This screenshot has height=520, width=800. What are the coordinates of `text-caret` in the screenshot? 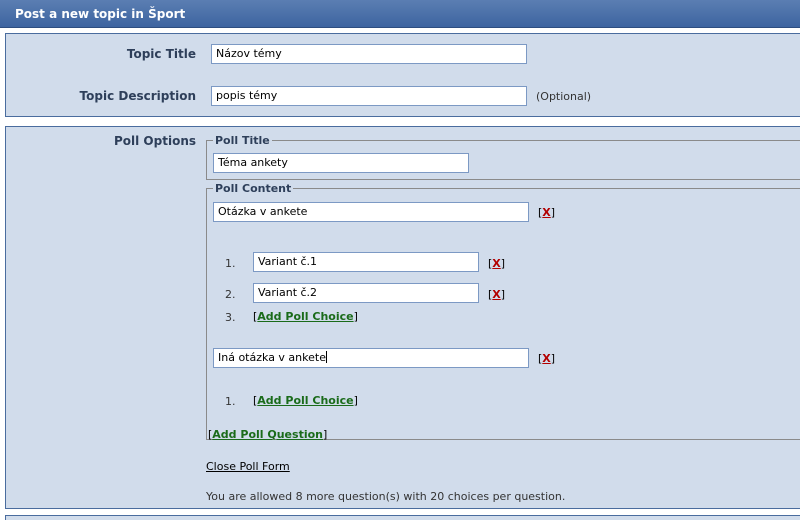 It's located at (326, 357).